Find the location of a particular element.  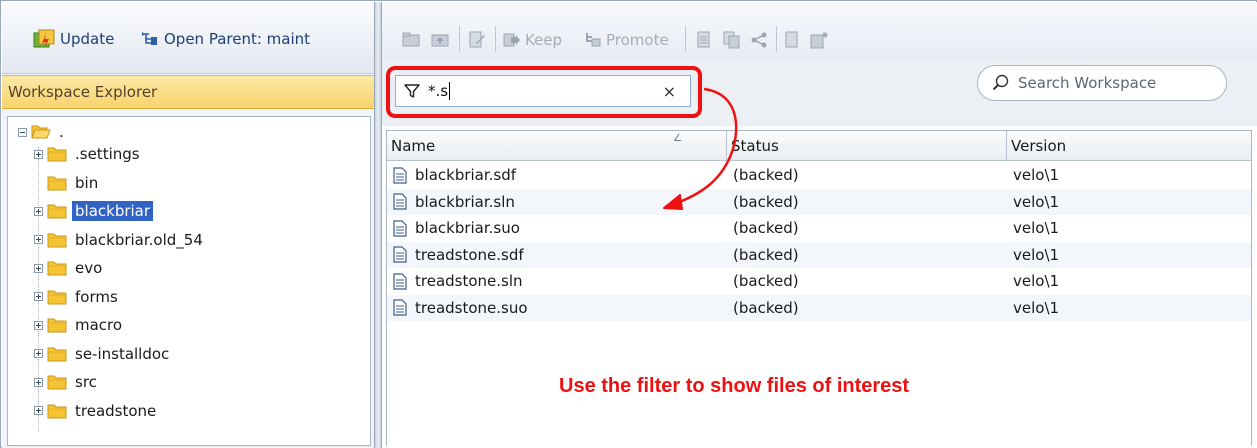

open-parent-button: Open Parent: maint is located at coordinates (225, 39).